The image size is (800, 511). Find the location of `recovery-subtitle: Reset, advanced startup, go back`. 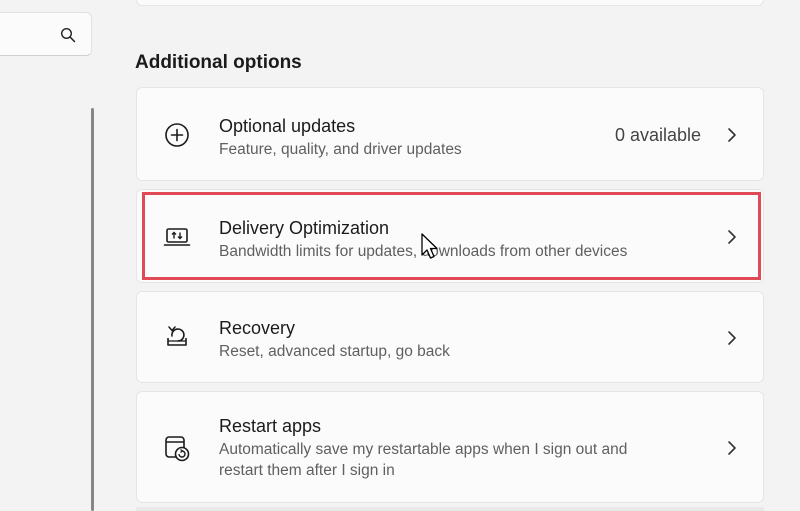

recovery-subtitle: Reset, advanced startup, go back is located at coordinates (334, 351).